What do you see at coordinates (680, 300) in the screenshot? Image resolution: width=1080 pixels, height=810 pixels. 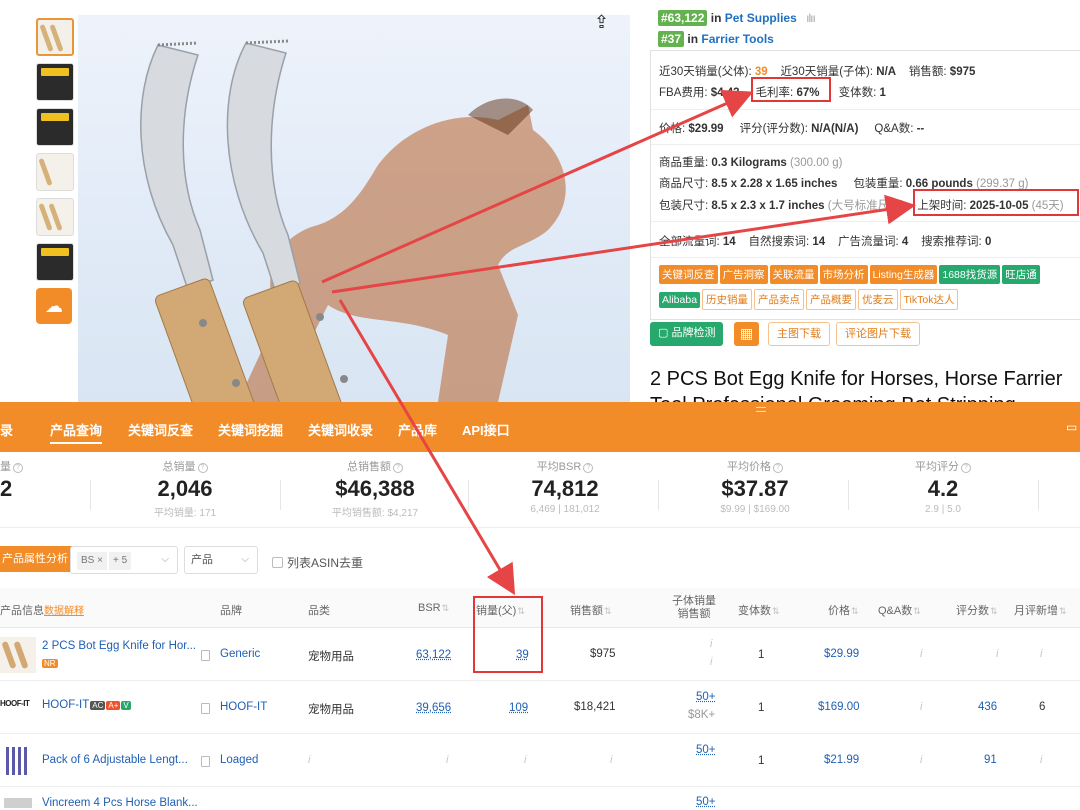 I see `tag-alibaba: Alibaba` at bounding box center [680, 300].